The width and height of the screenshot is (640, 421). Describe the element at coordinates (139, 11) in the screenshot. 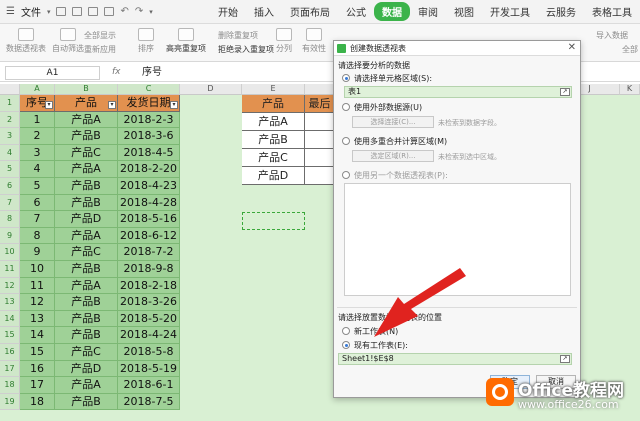

I see `redo-icon: ↷` at that location.